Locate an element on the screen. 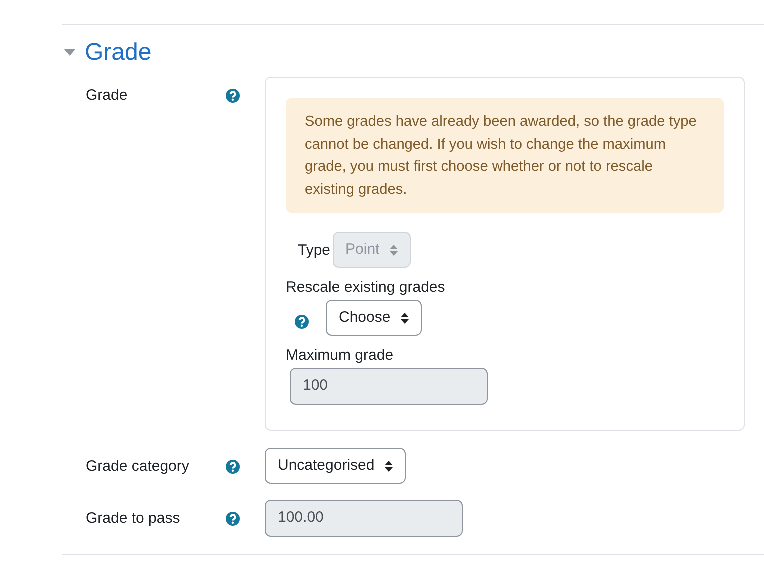 This screenshot has height=563, width=764. dropdown: Uncategorised is located at coordinates (335, 466).